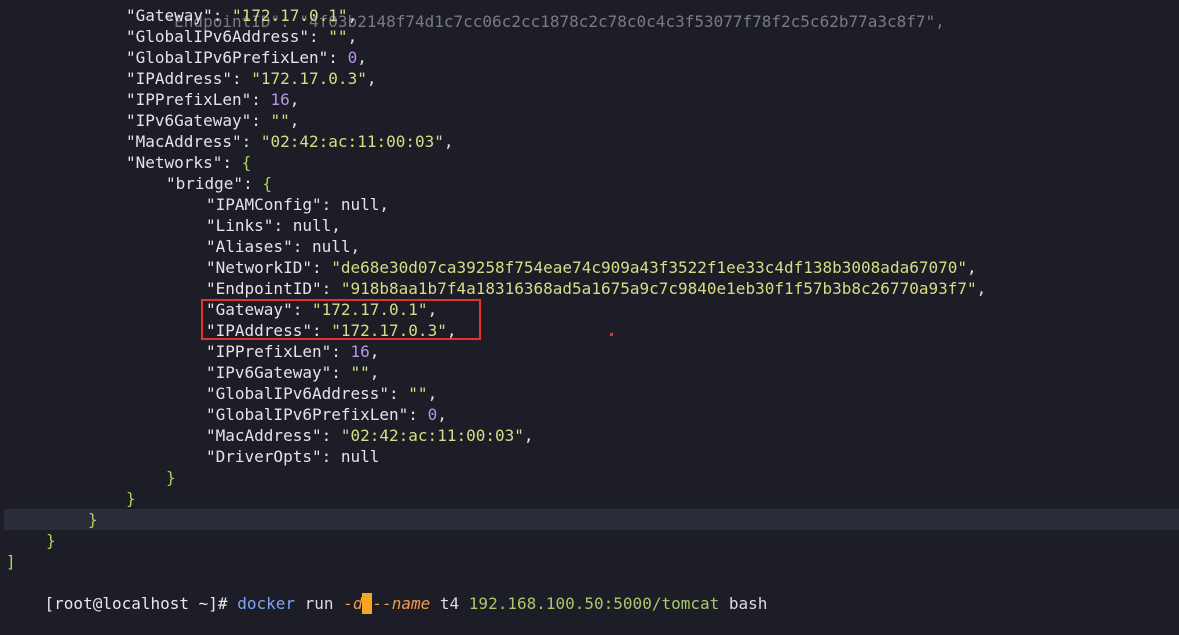  Describe the element at coordinates (309, 78) in the screenshot. I see `json-value: "172.17.0.3"` at that location.